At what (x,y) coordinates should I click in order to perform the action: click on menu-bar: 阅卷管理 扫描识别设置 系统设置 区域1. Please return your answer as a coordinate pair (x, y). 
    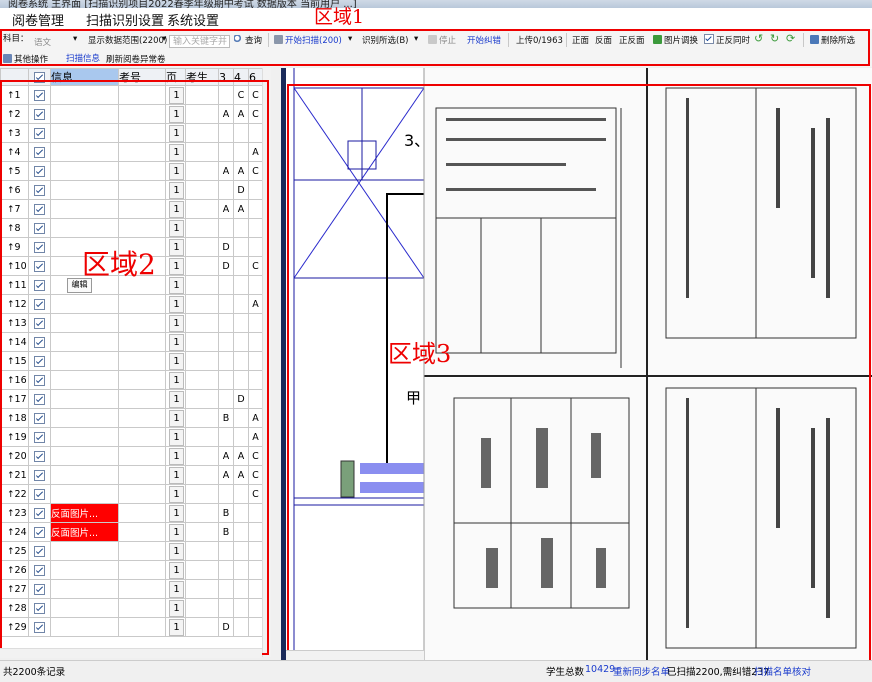
    Looking at the image, I should click on (436, 17).